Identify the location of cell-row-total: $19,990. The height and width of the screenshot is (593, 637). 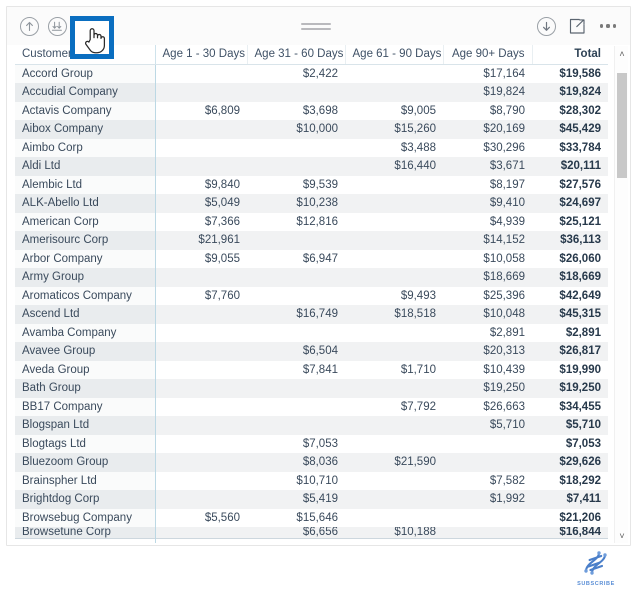
(580, 369).